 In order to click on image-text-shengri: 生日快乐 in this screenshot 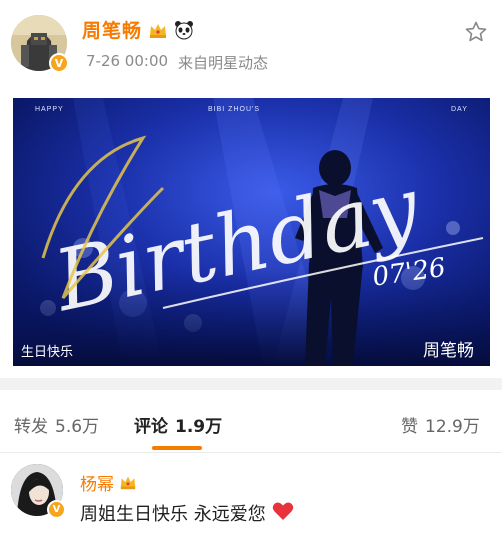, I will do `click(47, 352)`.